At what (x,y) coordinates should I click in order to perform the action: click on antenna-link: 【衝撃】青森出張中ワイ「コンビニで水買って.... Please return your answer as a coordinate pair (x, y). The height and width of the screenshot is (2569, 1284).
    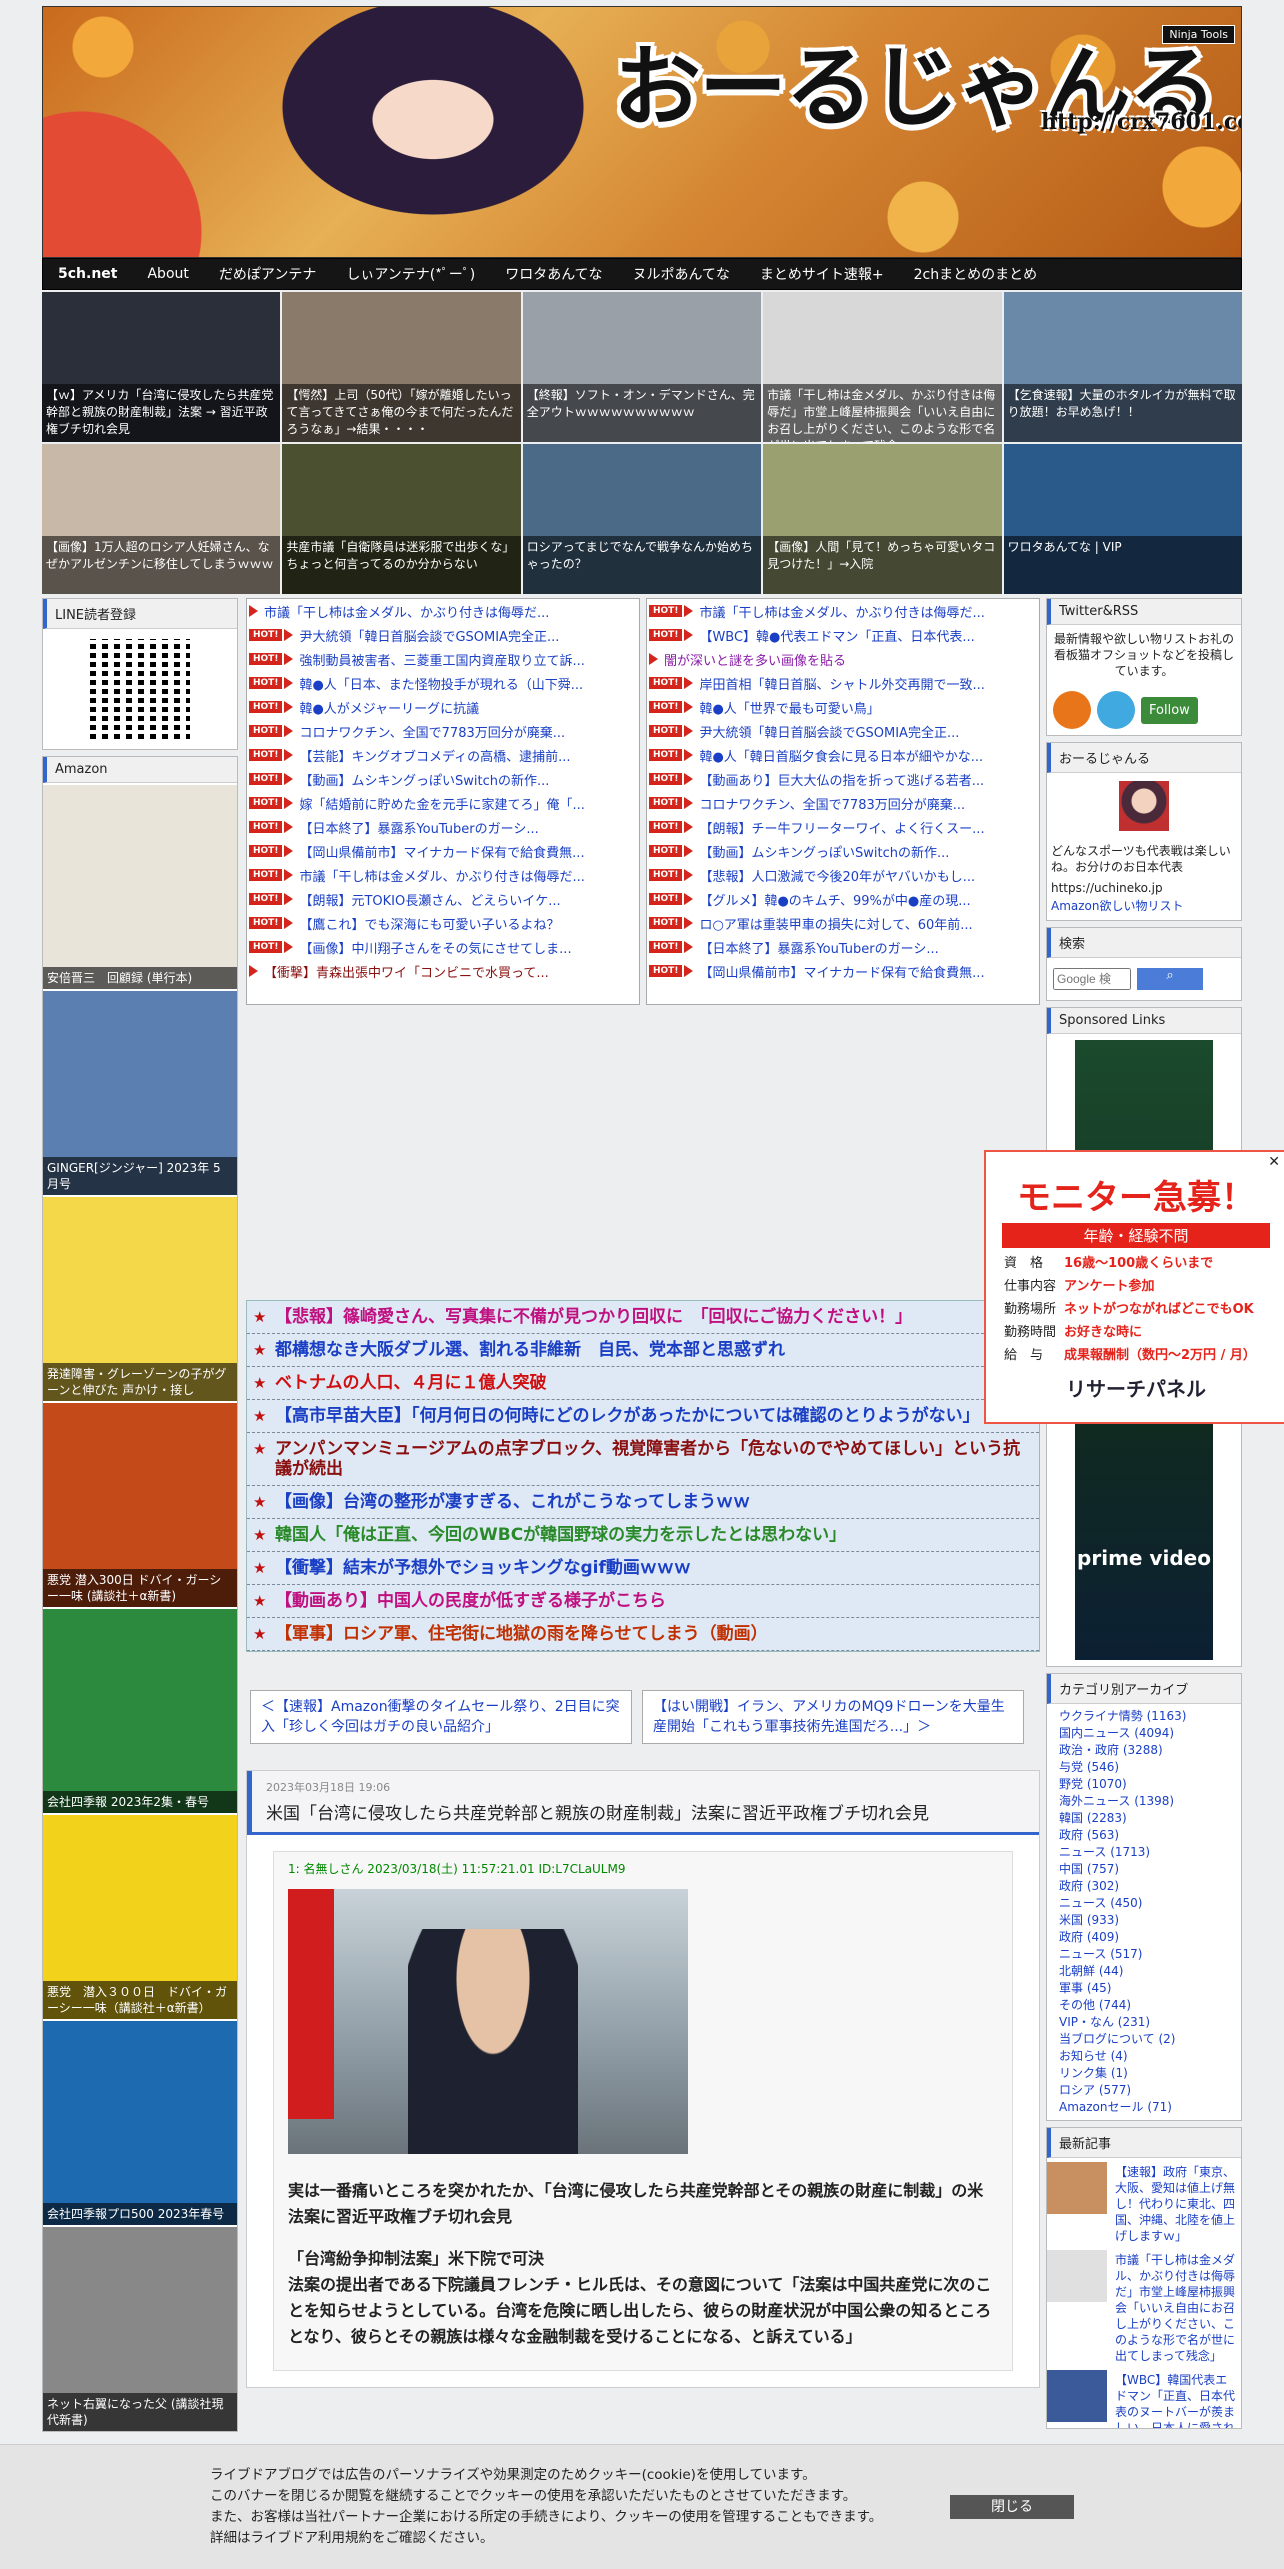
    Looking at the image, I should click on (406, 971).